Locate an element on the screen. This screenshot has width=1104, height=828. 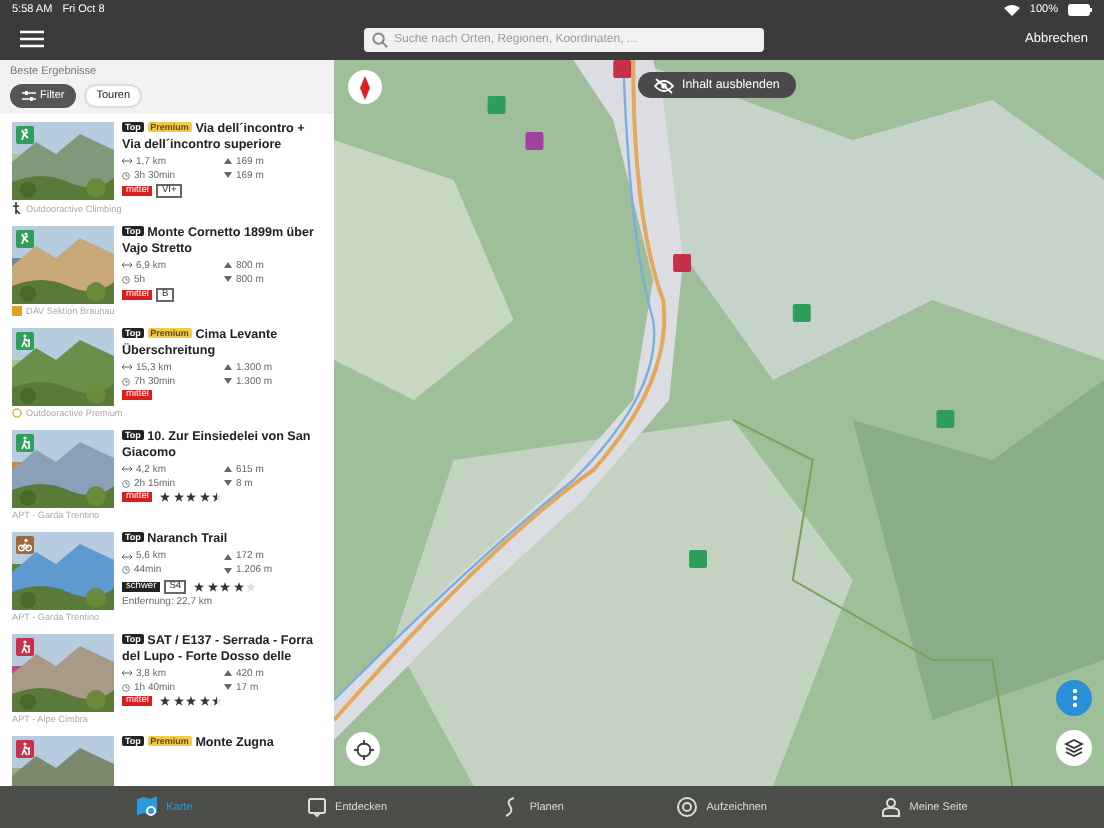
battery-icon is located at coordinates (1080, 9).